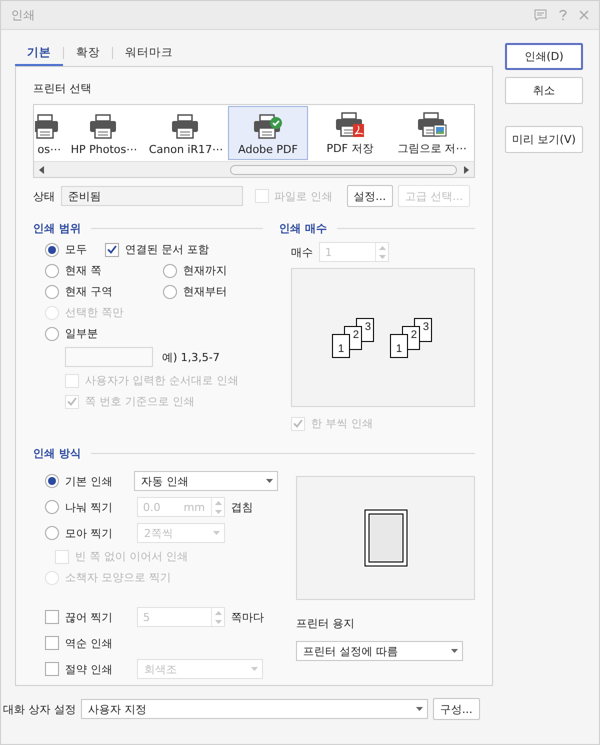  Describe the element at coordinates (83, 270) in the screenshot. I see `radio-label: 현재 쪽` at that location.